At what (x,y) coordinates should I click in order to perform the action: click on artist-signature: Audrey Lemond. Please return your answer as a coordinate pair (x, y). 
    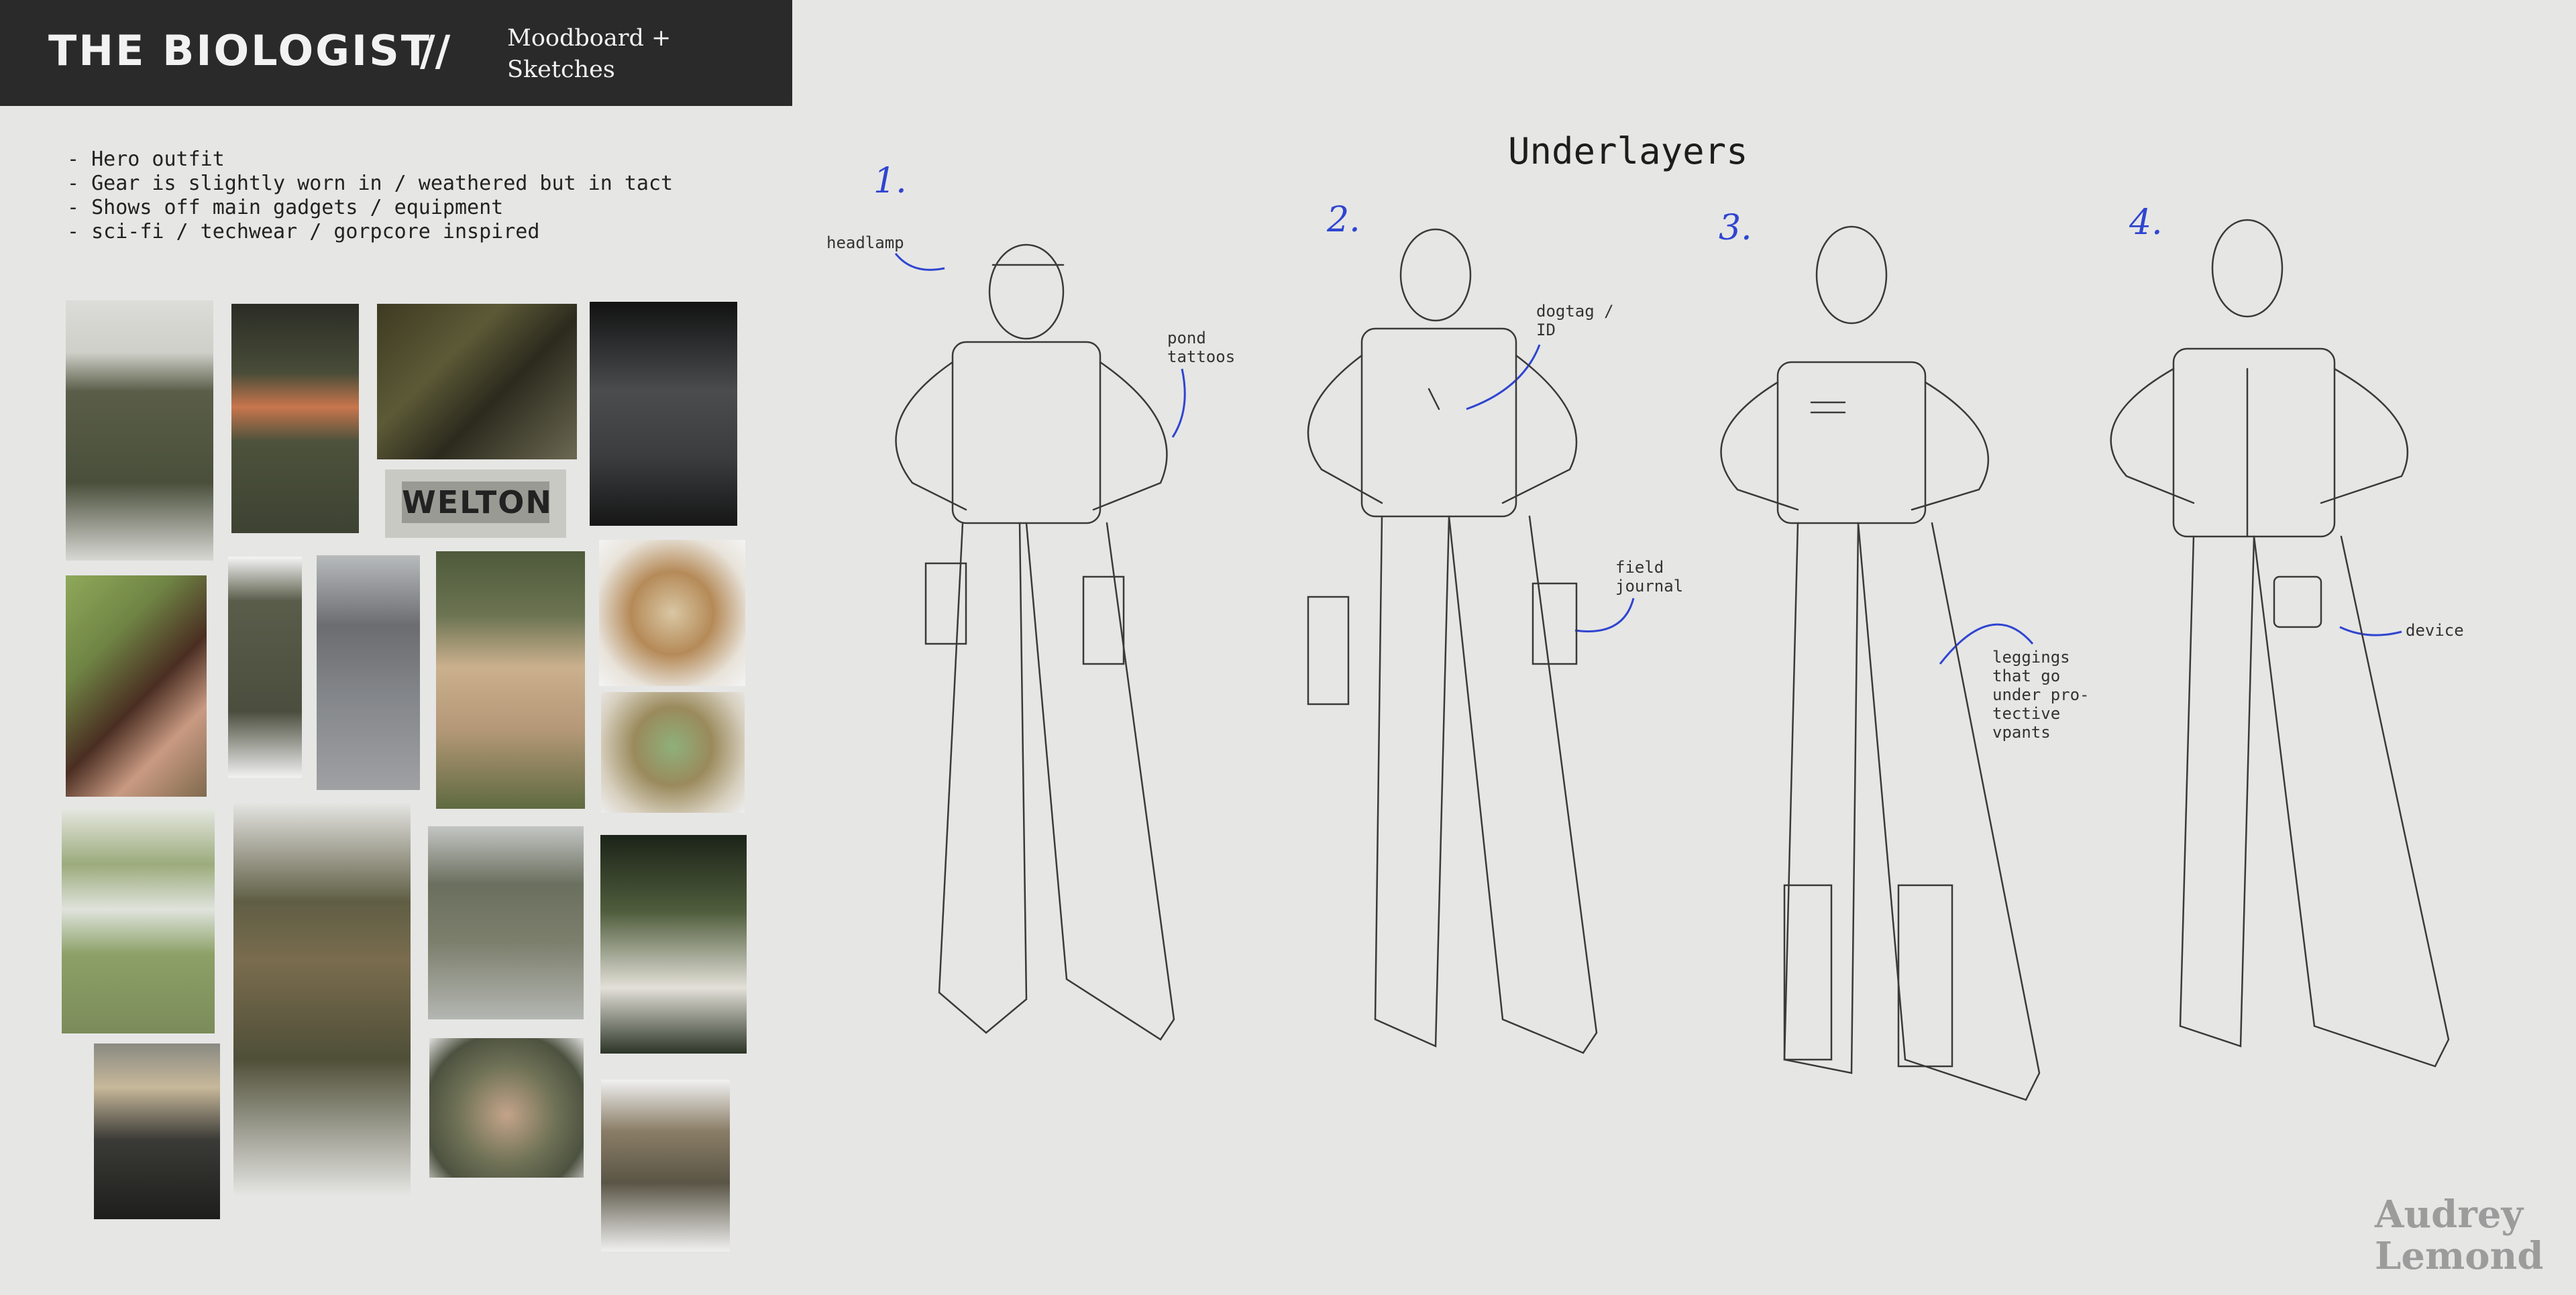
    Looking at the image, I should click on (2469, 1238).